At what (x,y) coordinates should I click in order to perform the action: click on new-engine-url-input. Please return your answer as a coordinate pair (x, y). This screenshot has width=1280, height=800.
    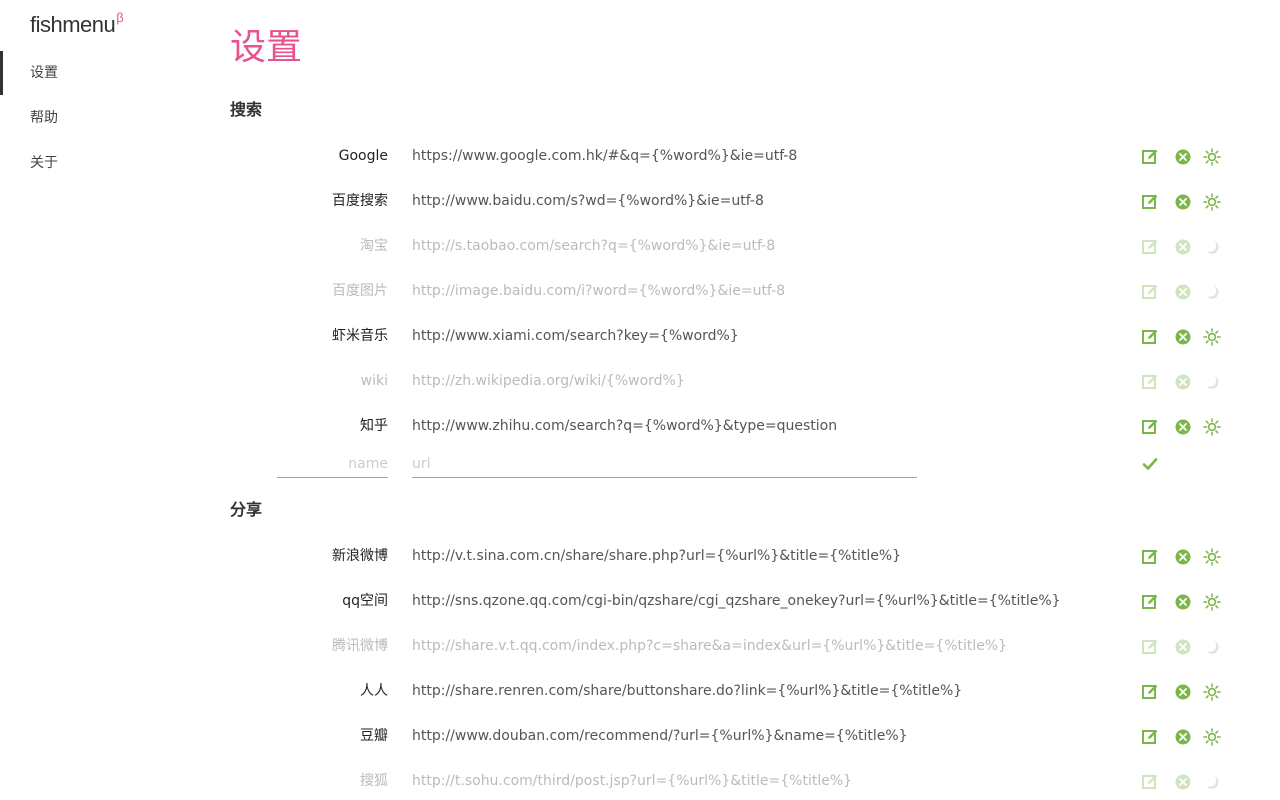
    Looking at the image, I should click on (664, 464).